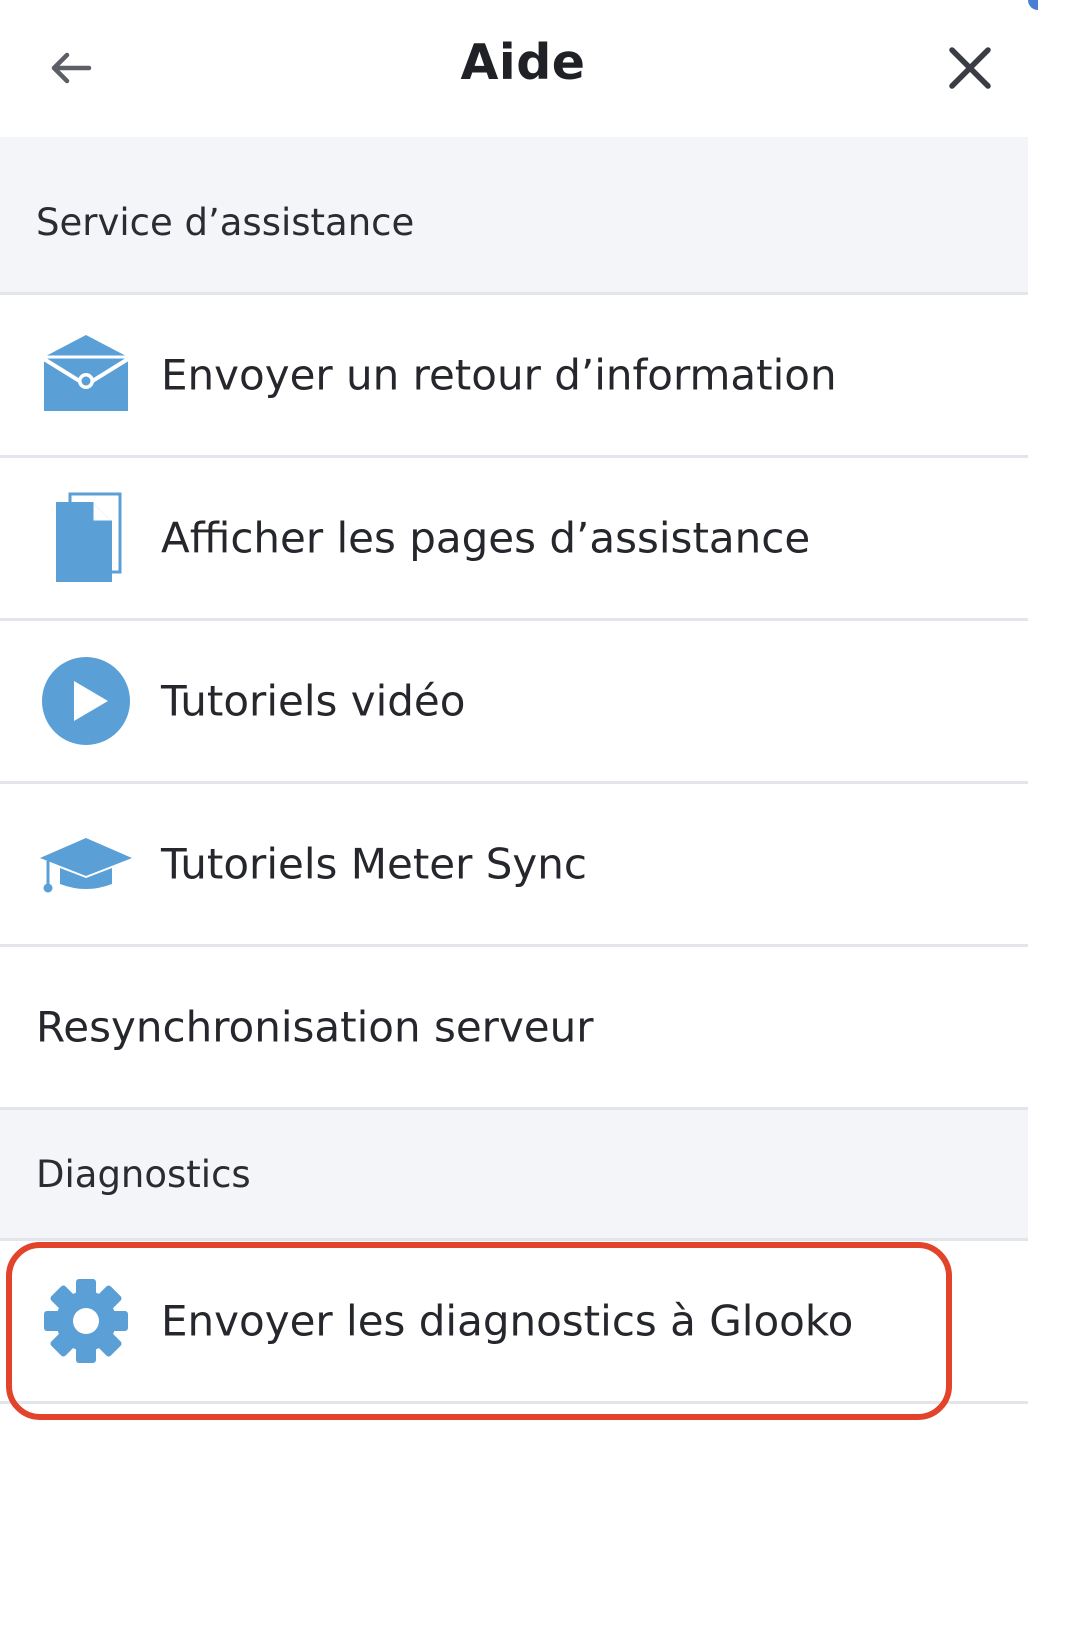  I want to click on send-diagnostics-label: Envoyer les diagnostics à Glooko, so click(507, 1321).